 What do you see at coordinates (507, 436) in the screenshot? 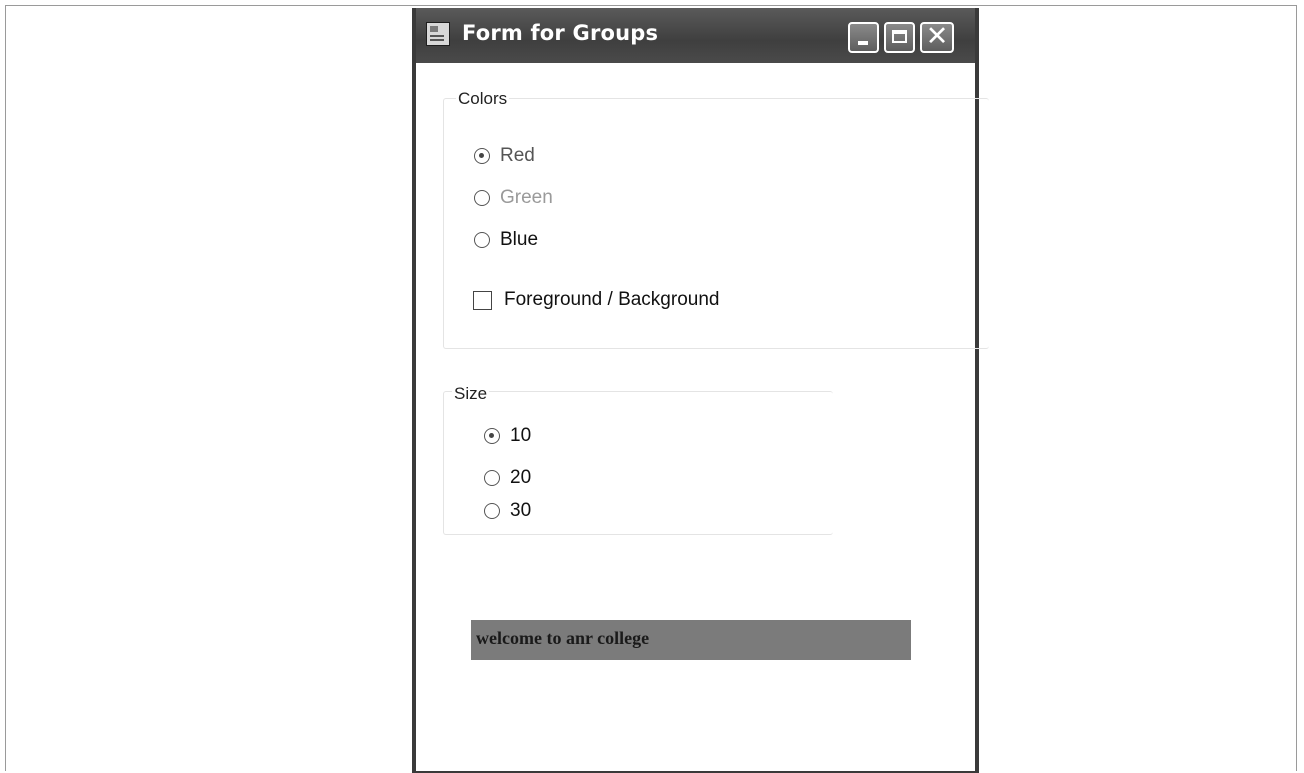
I see `radio-size-10: 10` at bounding box center [507, 436].